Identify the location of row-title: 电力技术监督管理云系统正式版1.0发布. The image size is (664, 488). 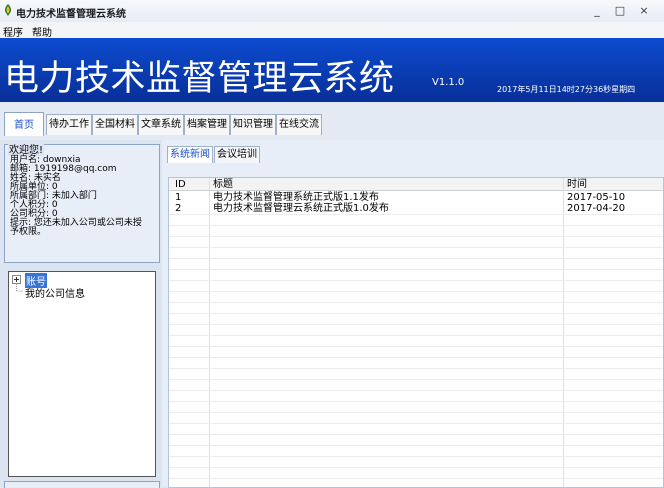
(301, 208).